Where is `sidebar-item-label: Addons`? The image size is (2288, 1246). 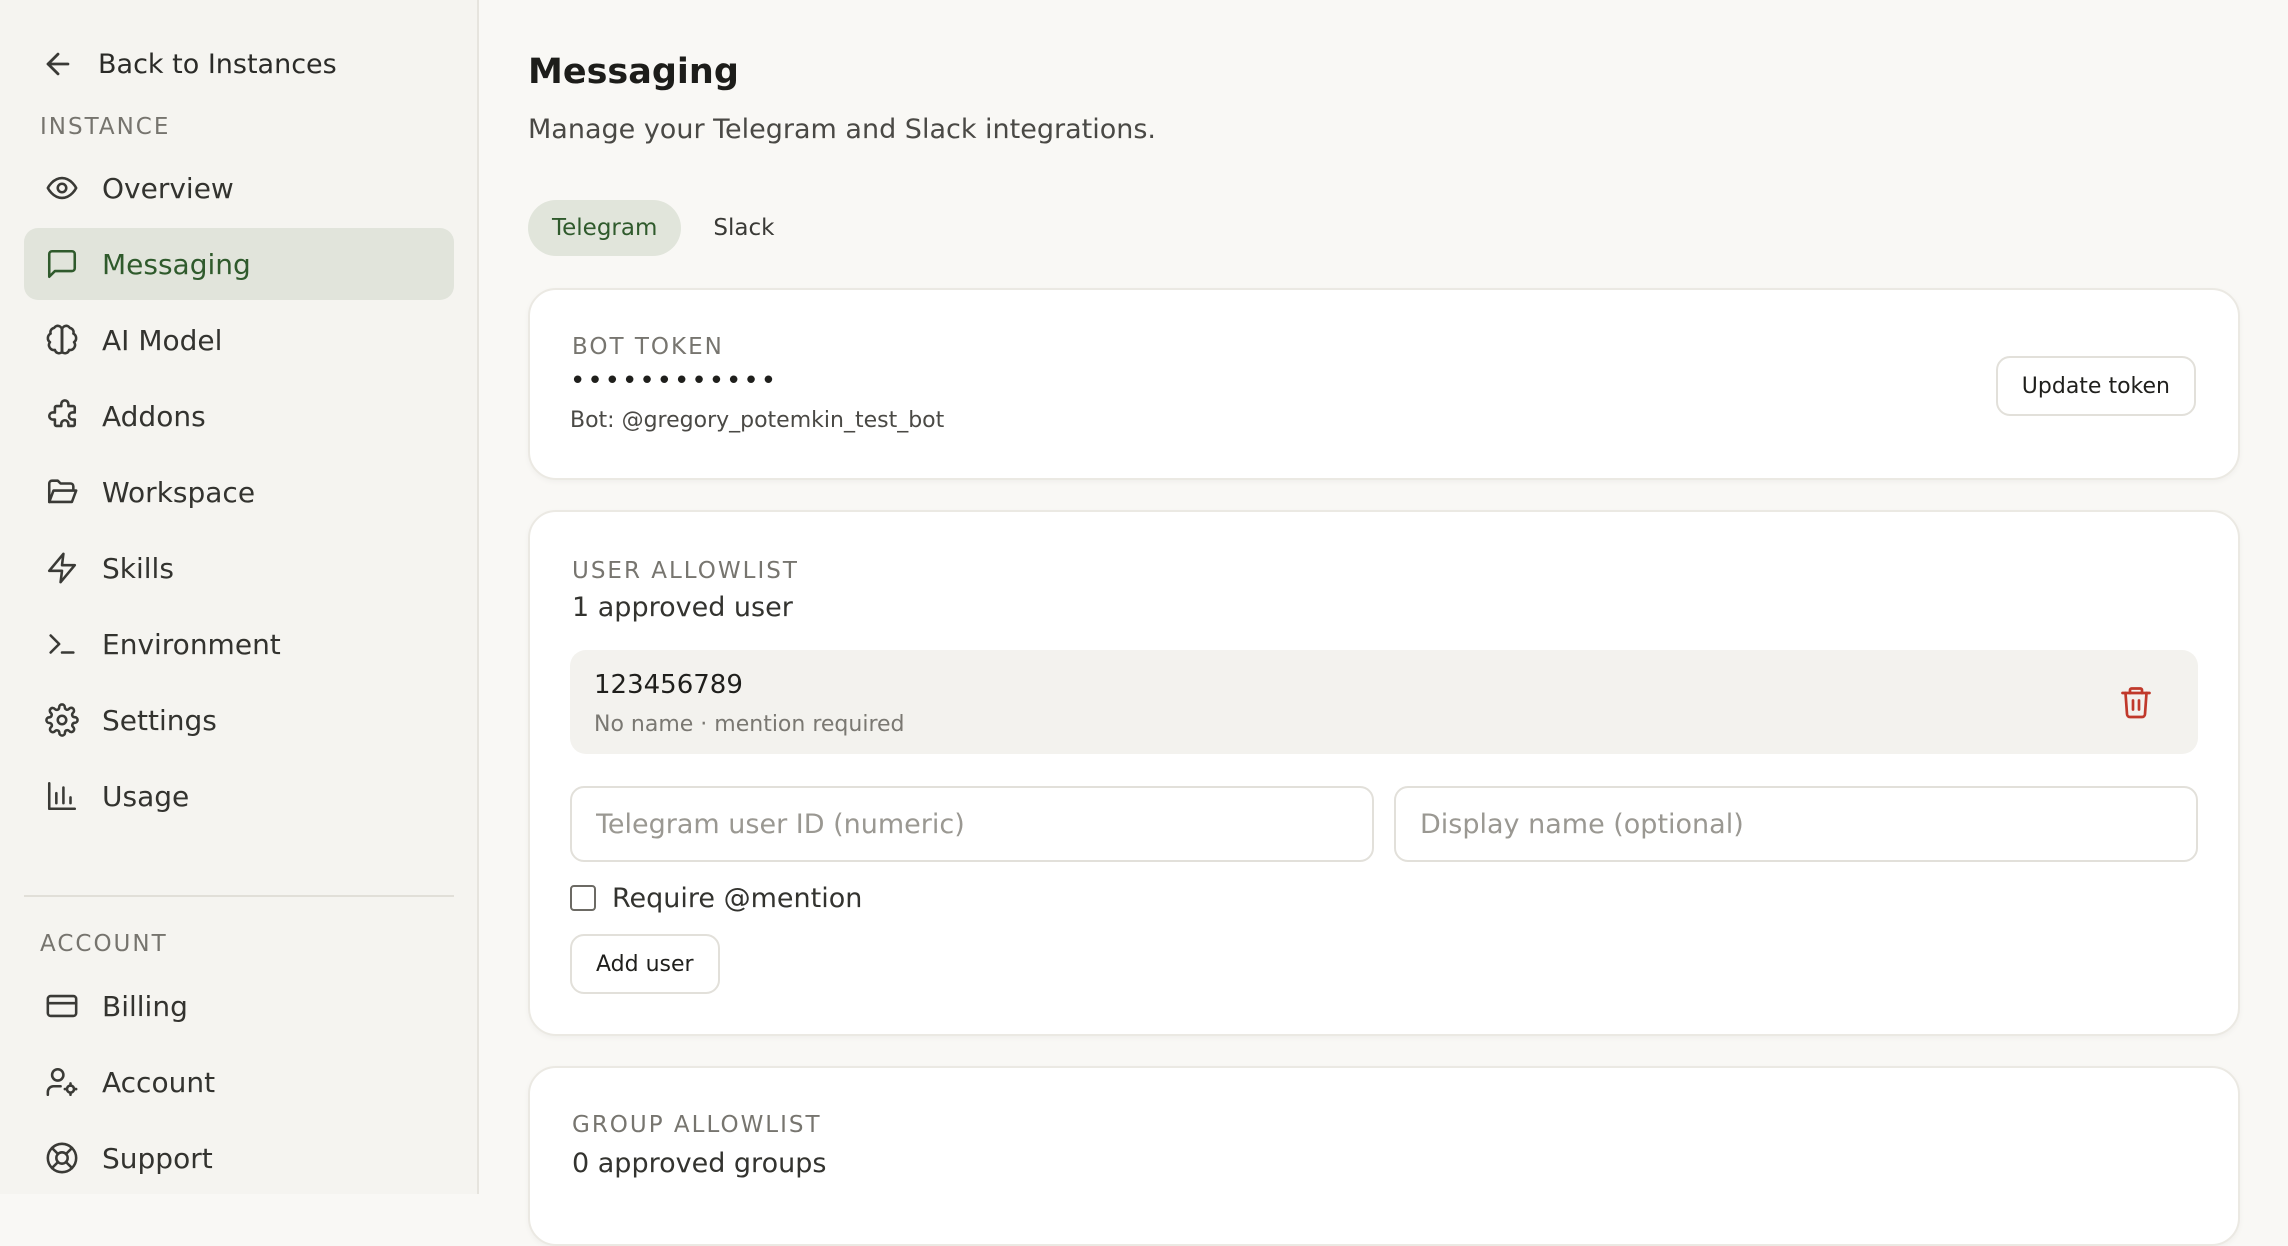 sidebar-item-label: Addons is located at coordinates (154, 416).